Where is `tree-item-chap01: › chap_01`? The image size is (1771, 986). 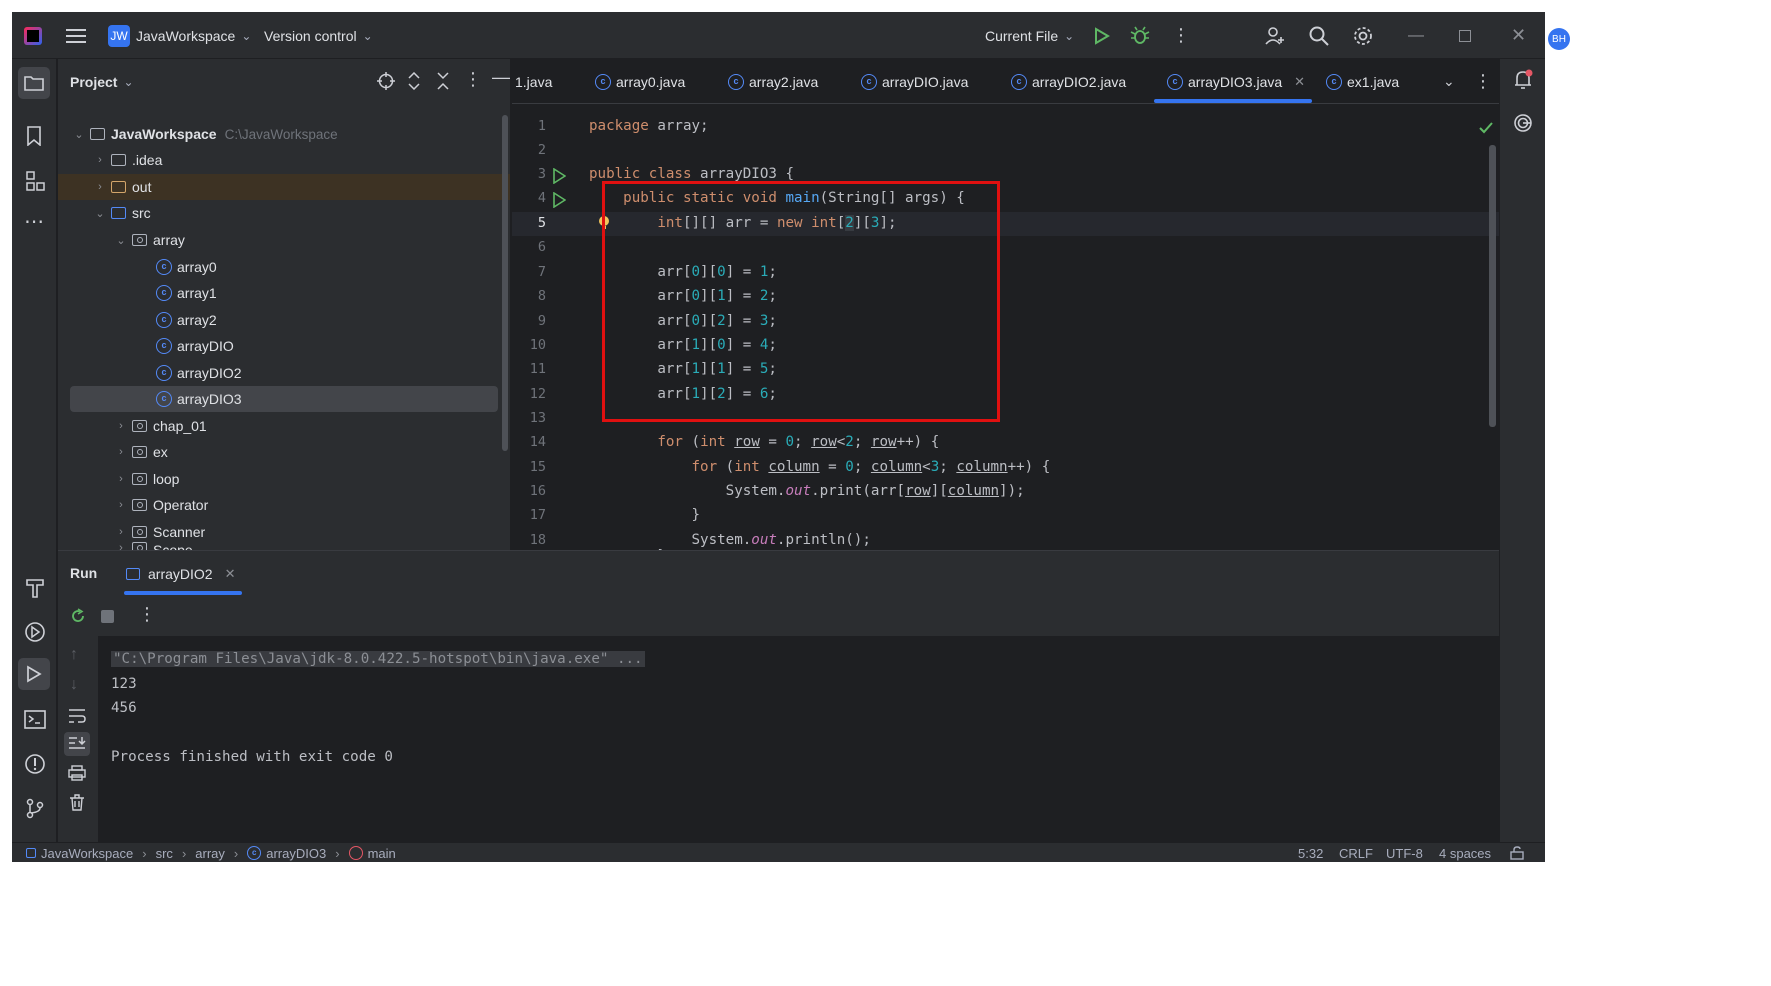 tree-item-chap01: › chap_01 is located at coordinates (160, 426).